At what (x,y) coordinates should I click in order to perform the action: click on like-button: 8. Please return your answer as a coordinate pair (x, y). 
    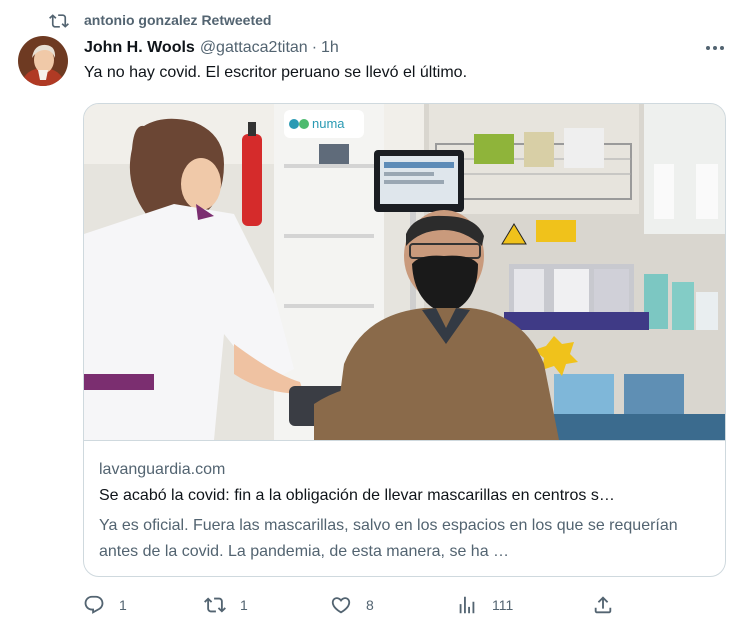
    Looking at the image, I should click on (352, 605).